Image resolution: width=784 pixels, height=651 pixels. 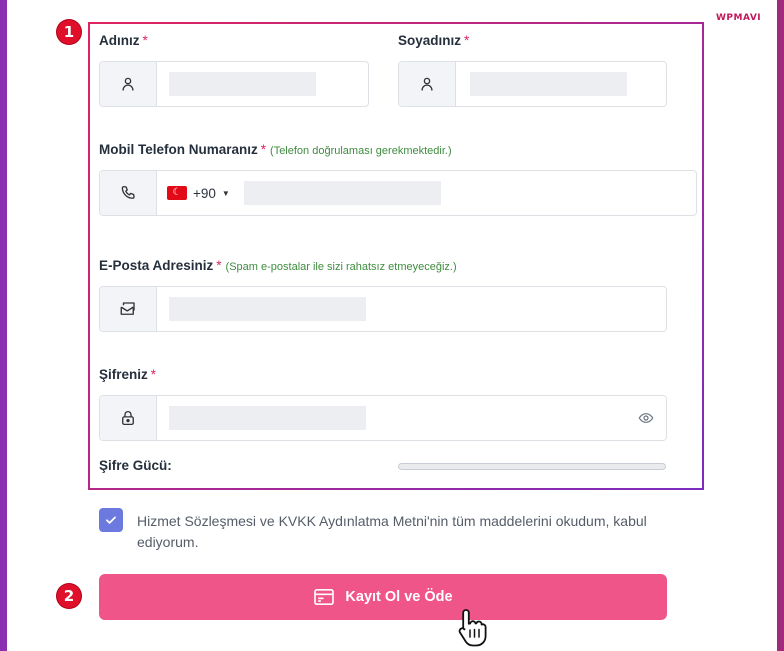 What do you see at coordinates (342, 193) in the screenshot?
I see `phone-input-box` at bounding box center [342, 193].